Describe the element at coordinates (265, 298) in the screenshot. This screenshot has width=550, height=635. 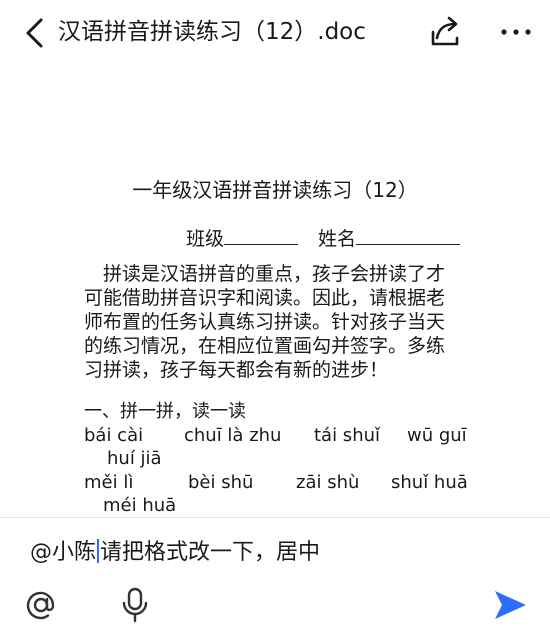
I see `paragraph-line: 可能借助拼音识字和阅读。因此，请根据老` at that location.